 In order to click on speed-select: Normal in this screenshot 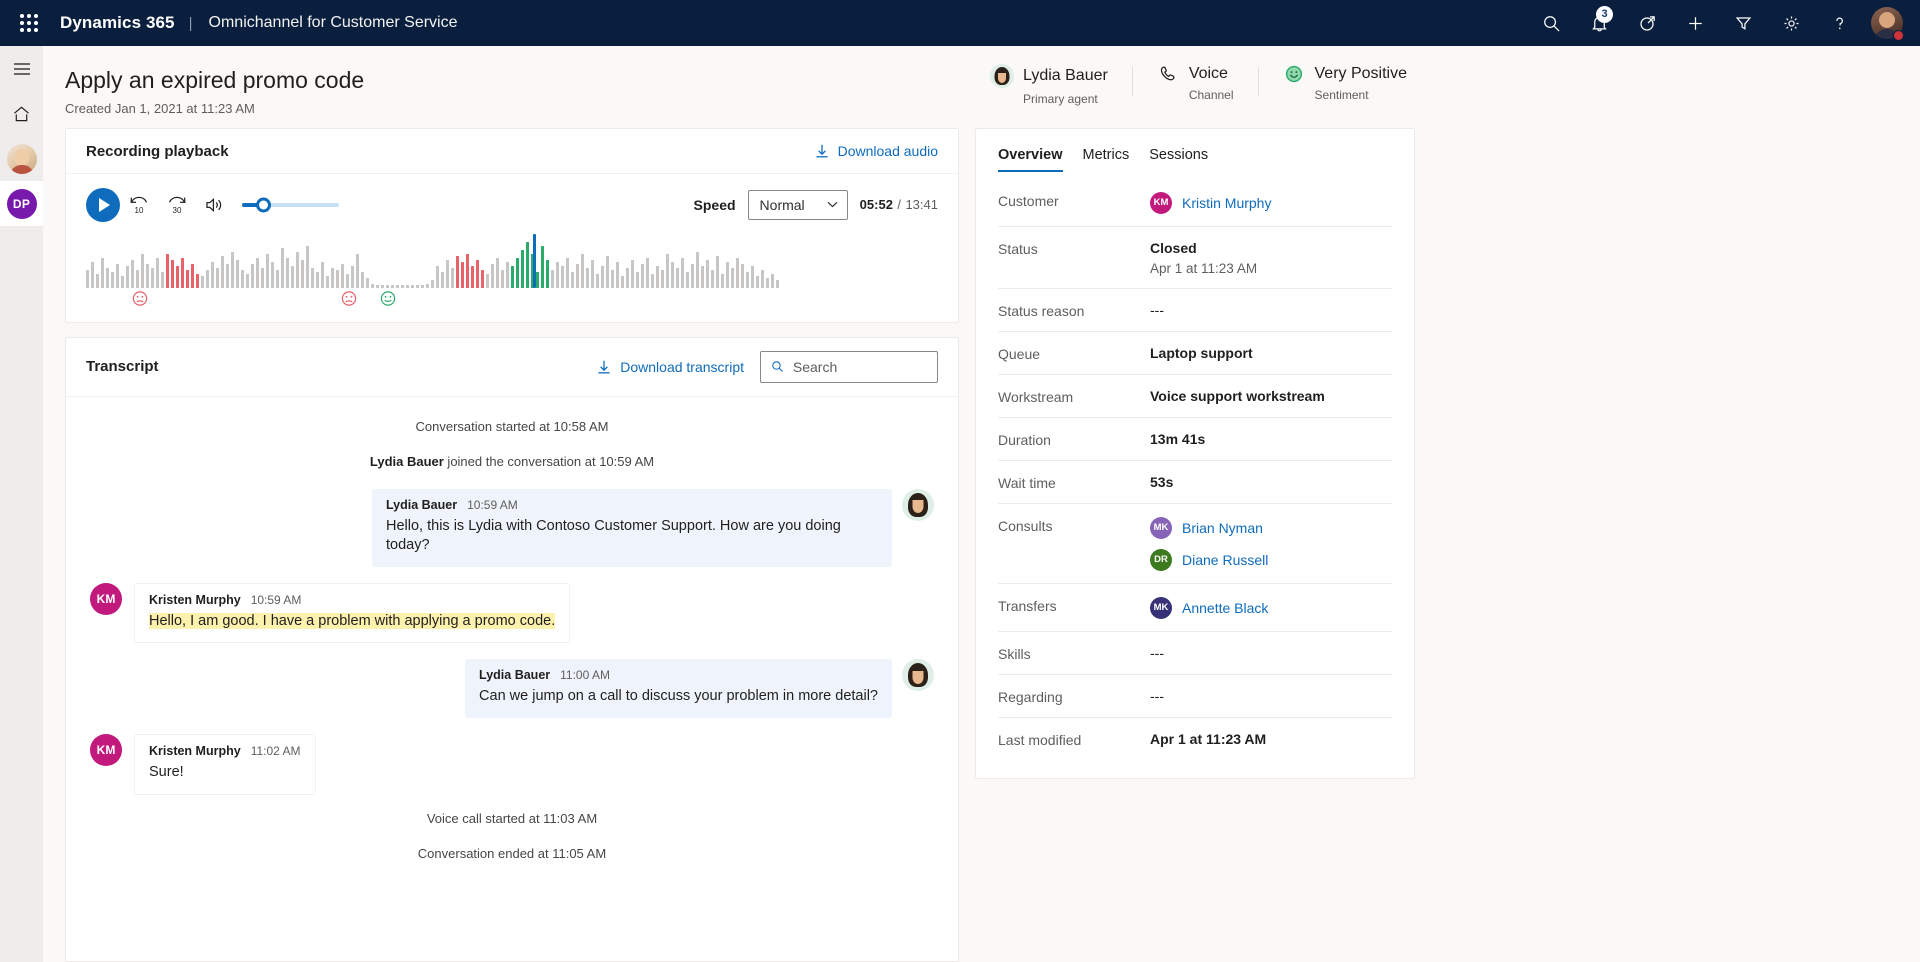, I will do `click(797, 204)`.